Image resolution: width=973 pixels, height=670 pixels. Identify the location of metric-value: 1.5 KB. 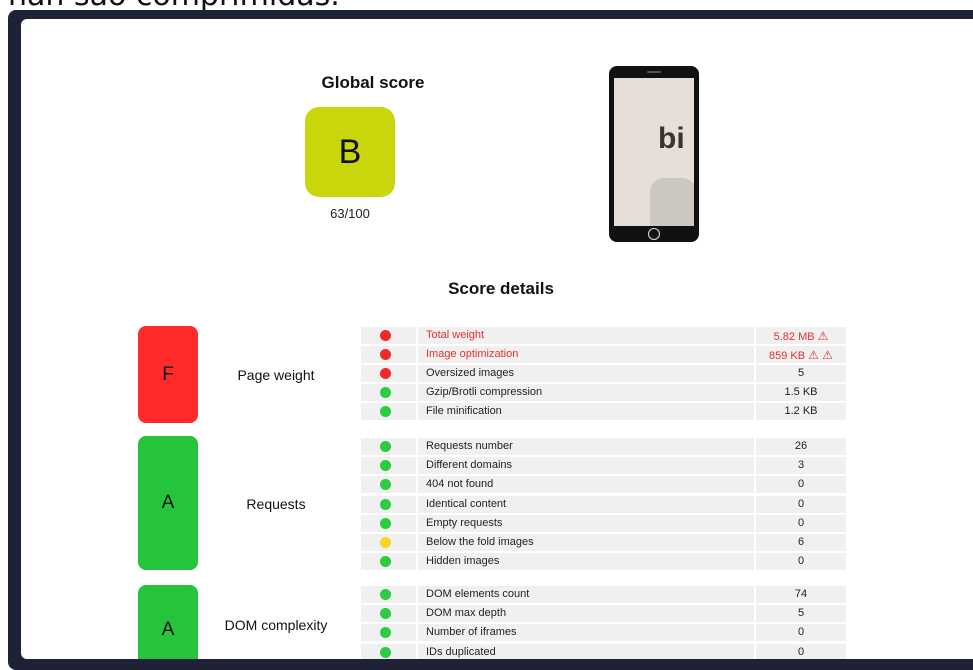
(801, 392).